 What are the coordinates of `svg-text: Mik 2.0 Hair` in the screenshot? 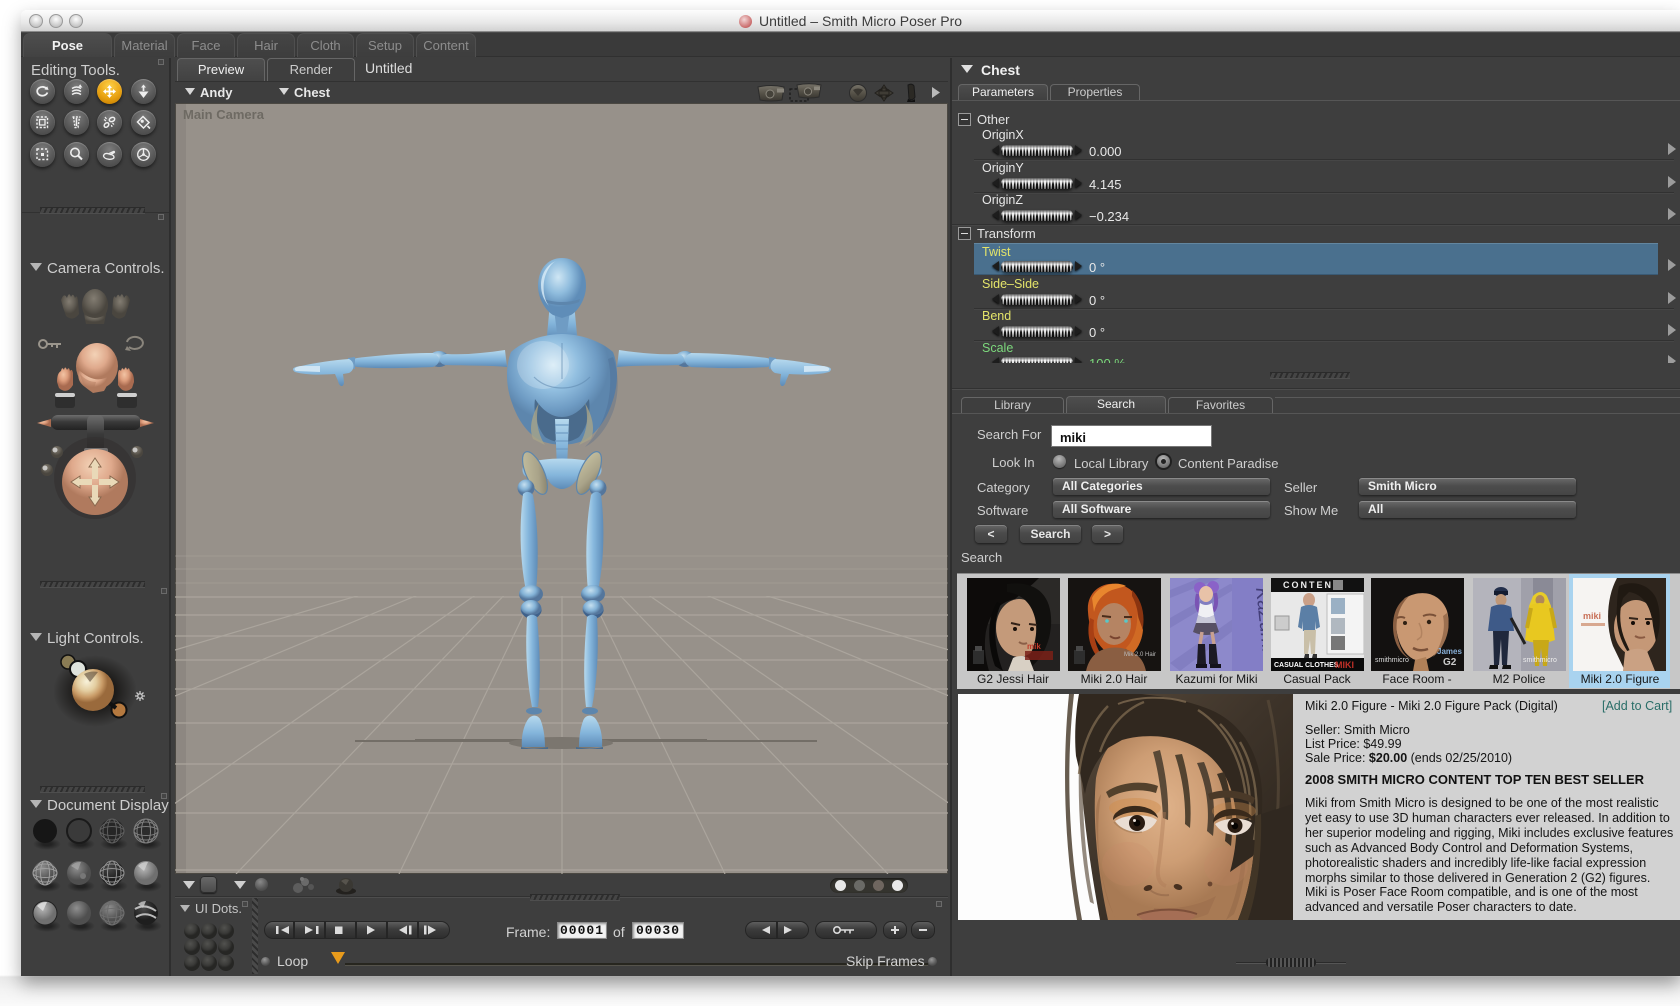 It's located at (1140, 655).